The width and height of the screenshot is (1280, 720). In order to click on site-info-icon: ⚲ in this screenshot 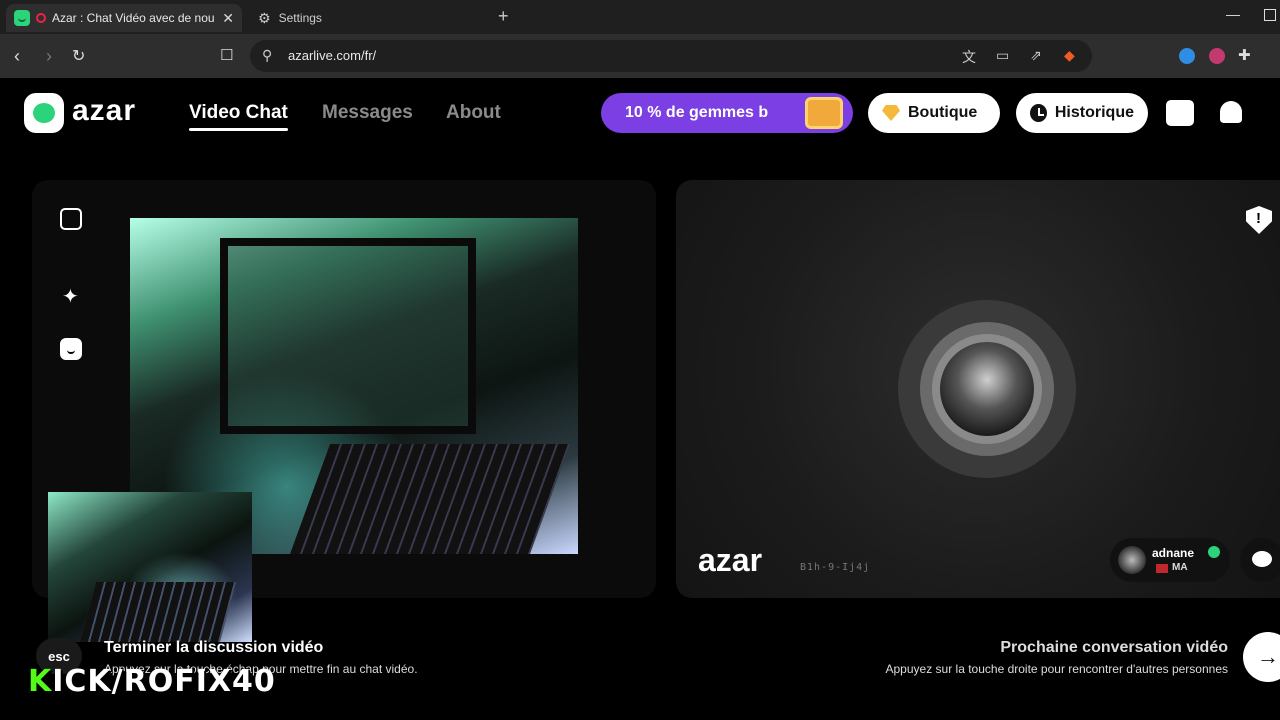, I will do `click(267, 55)`.